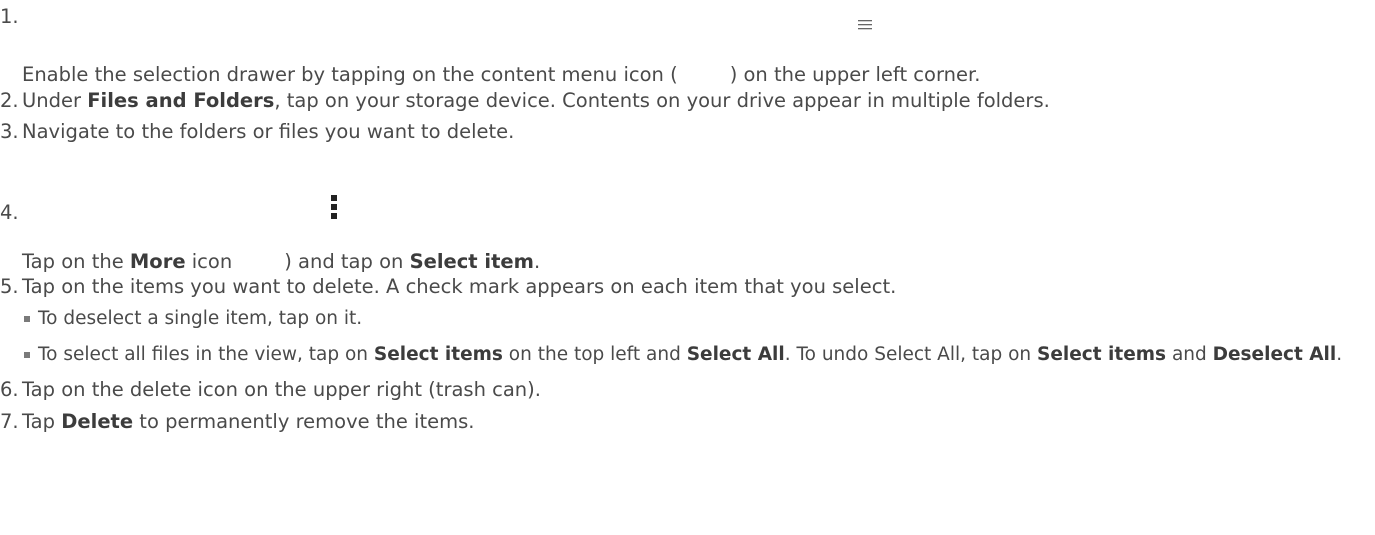  I want to click on bold-delete: Delete, so click(97, 421).